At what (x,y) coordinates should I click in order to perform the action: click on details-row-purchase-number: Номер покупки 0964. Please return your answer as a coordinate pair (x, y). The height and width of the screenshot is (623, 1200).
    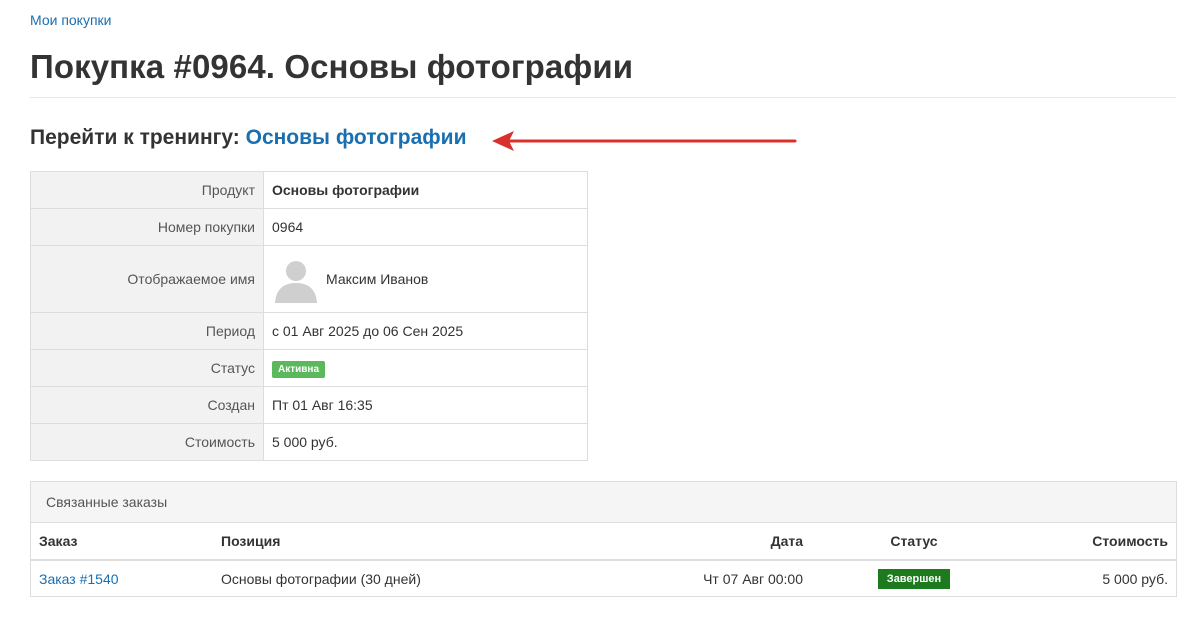
    Looking at the image, I should click on (309, 227).